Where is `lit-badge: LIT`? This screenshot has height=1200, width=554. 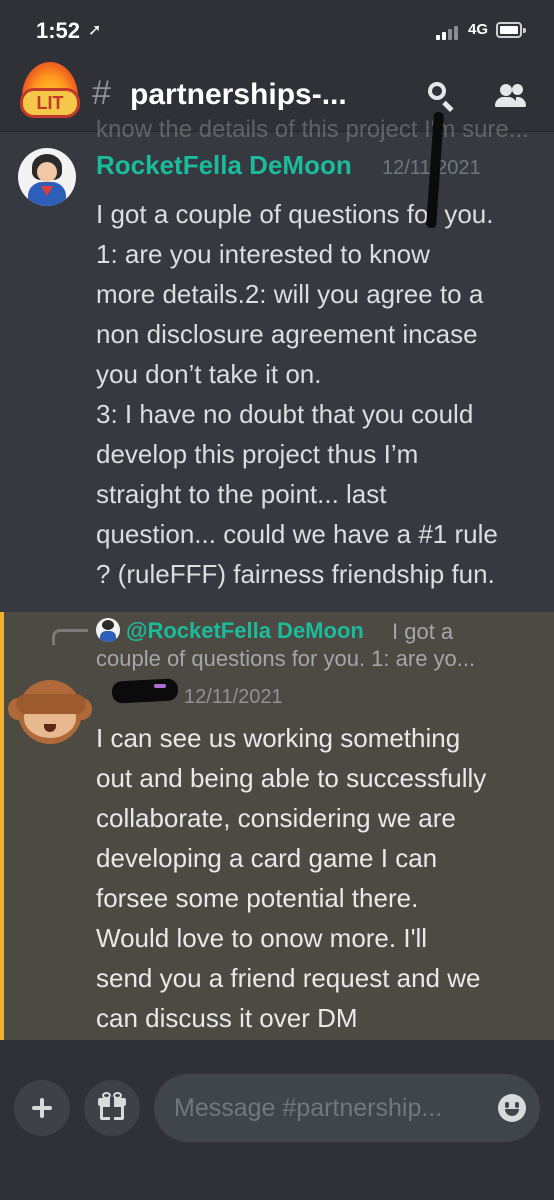
lit-badge: LIT is located at coordinates (50, 103).